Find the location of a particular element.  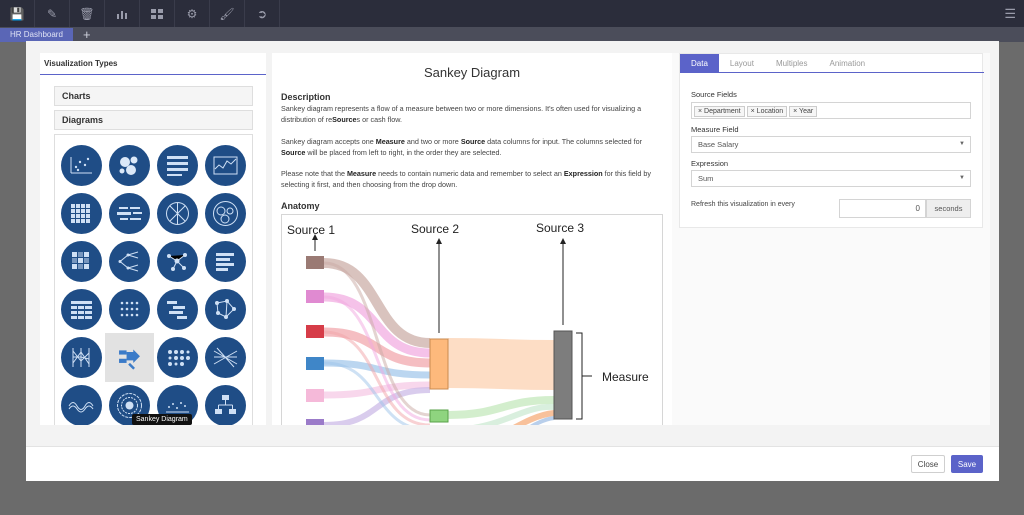

brush-icon: 🖌 is located at coordinates (227, 13).